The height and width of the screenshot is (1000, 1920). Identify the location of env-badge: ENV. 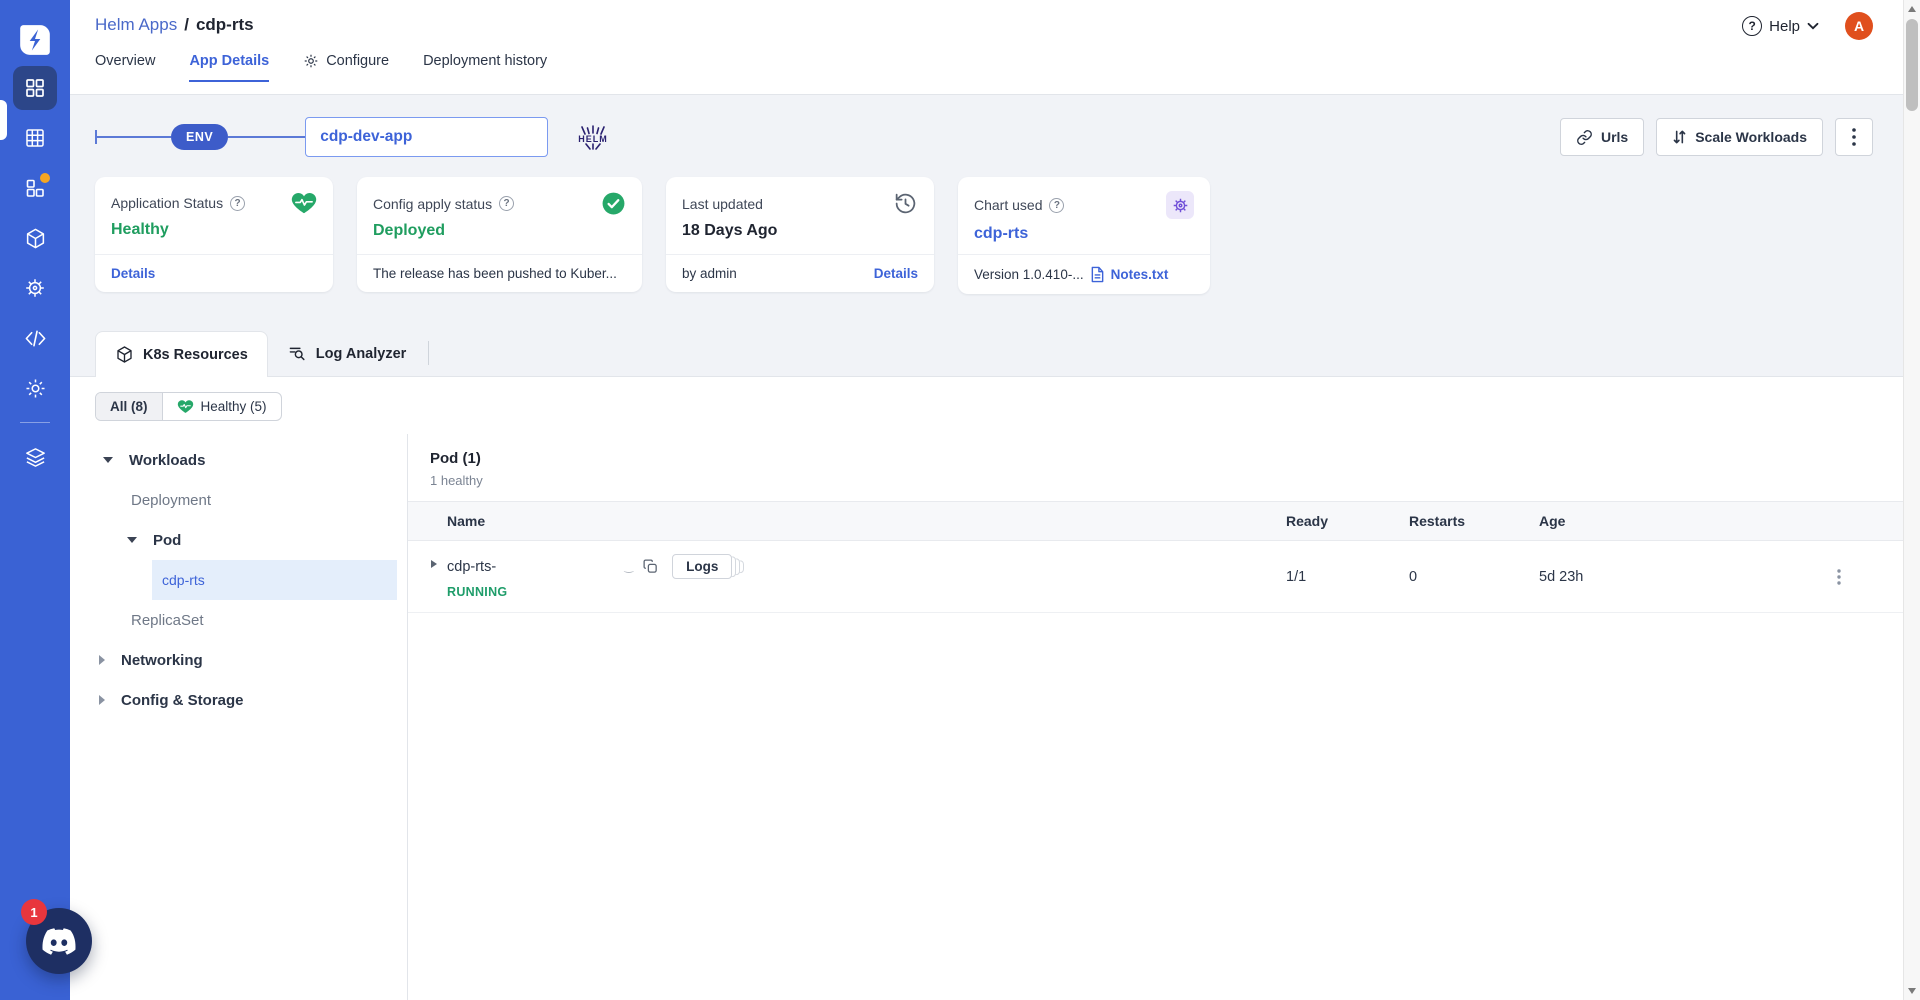
(200, 137).